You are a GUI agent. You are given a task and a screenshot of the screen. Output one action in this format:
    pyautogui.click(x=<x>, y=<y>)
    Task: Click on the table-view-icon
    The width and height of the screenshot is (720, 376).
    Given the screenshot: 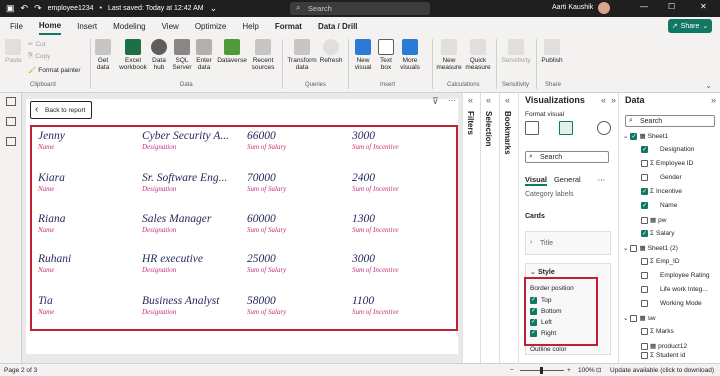 What is the action you would take?
    pyautogui.click(x=11, y=121)
    